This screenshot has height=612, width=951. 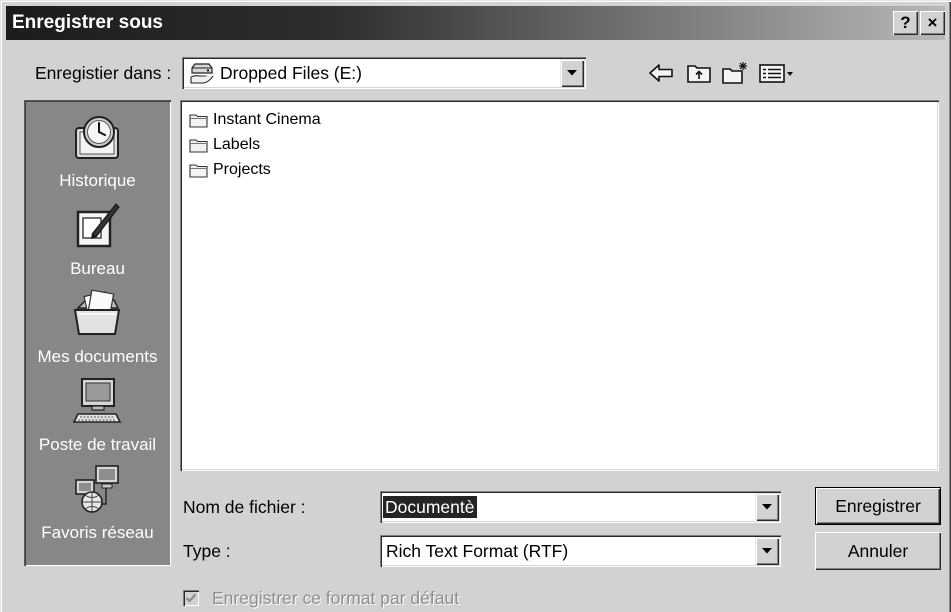 What do you see at coordinates (97, 532) in the screenshot?
I see `place-label: Favoris réseau` at bounding box center [97, 532].